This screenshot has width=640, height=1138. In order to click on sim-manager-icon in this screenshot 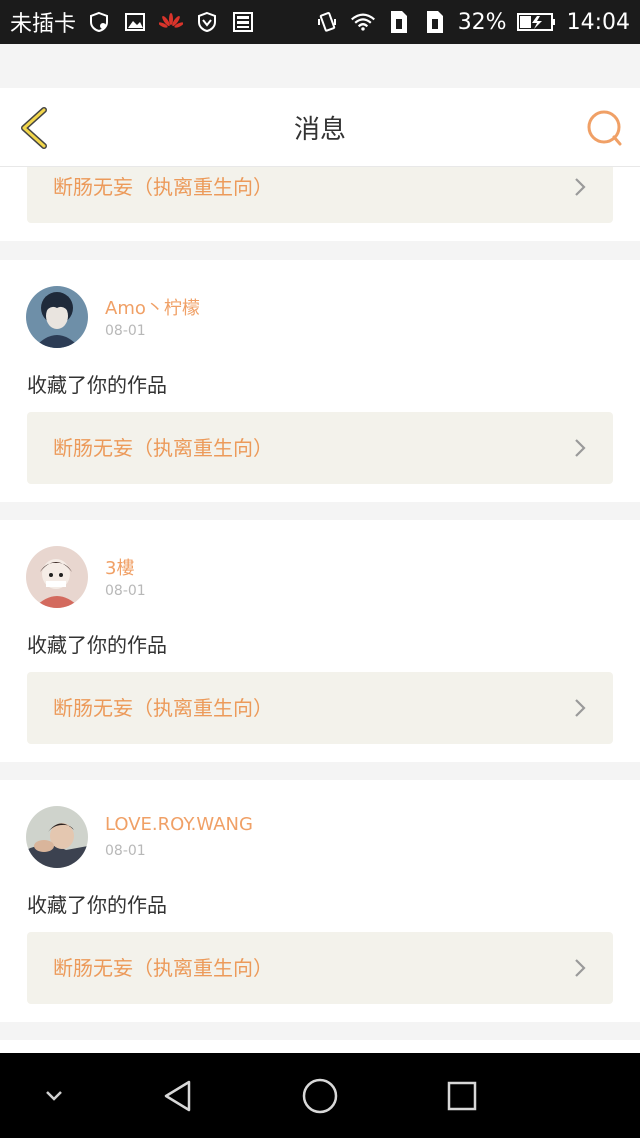, I will do `click(243, 22)`.